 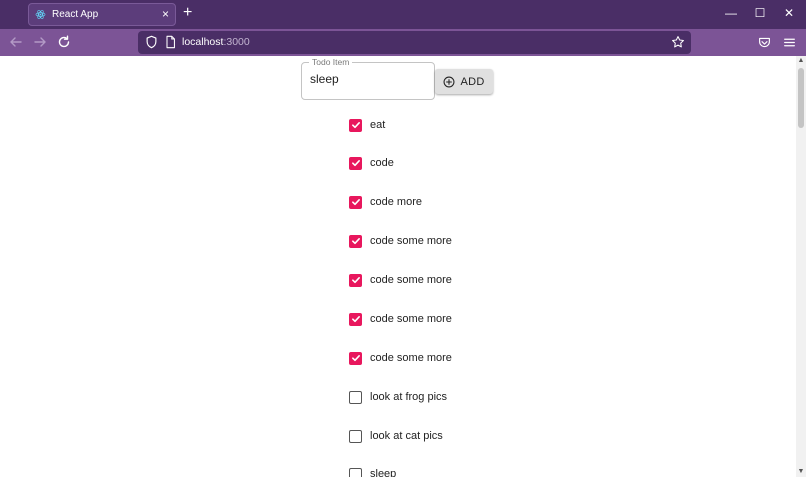 I want to click on url-text: localhost:3000, so click(x=216, y=42).